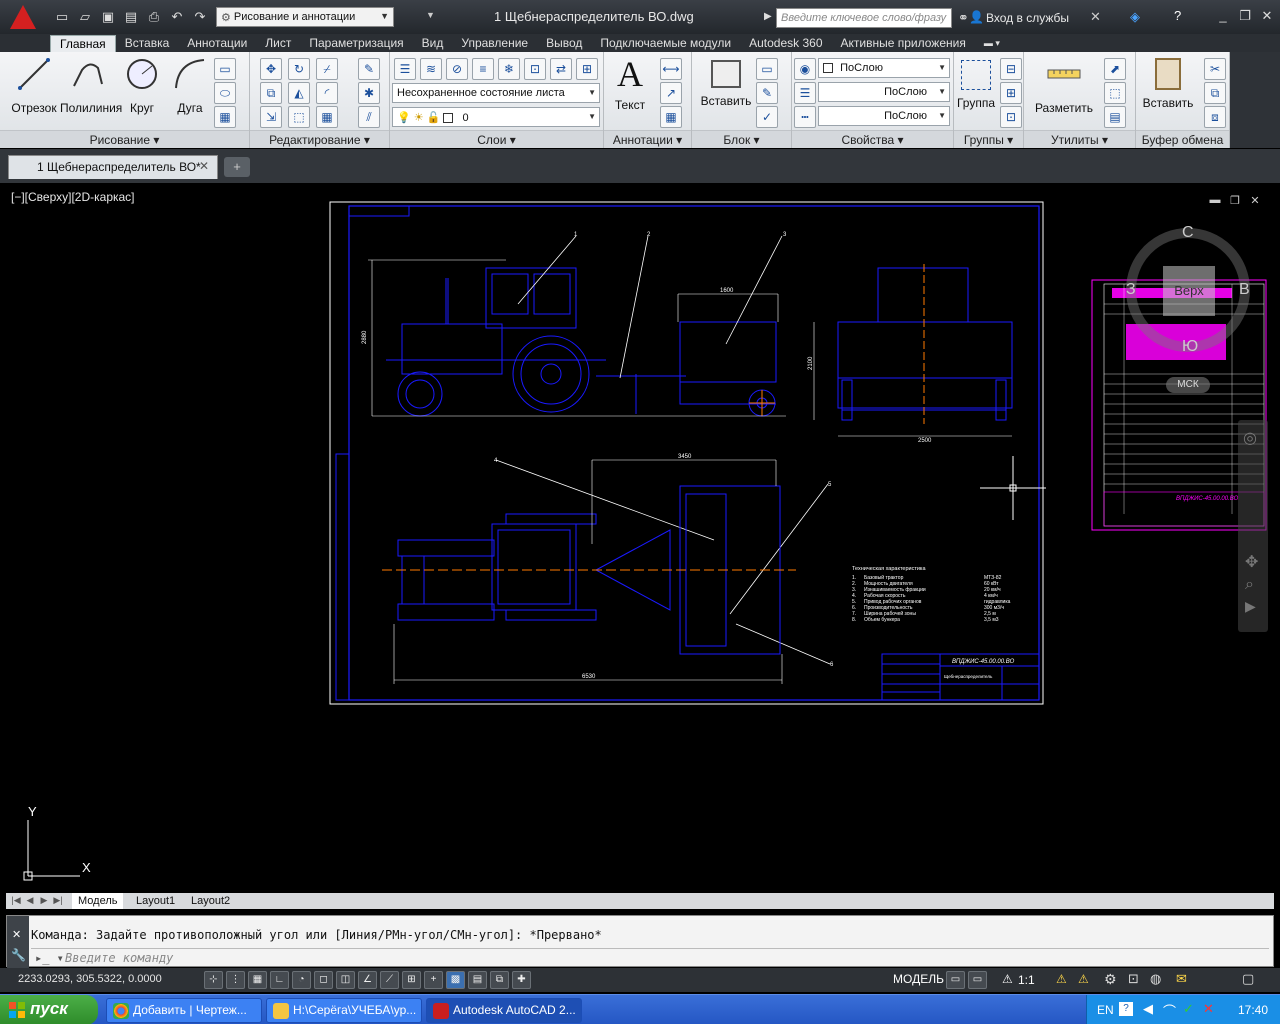  I want to click on ortho-mode-icon: ∟, so click(279, 980).